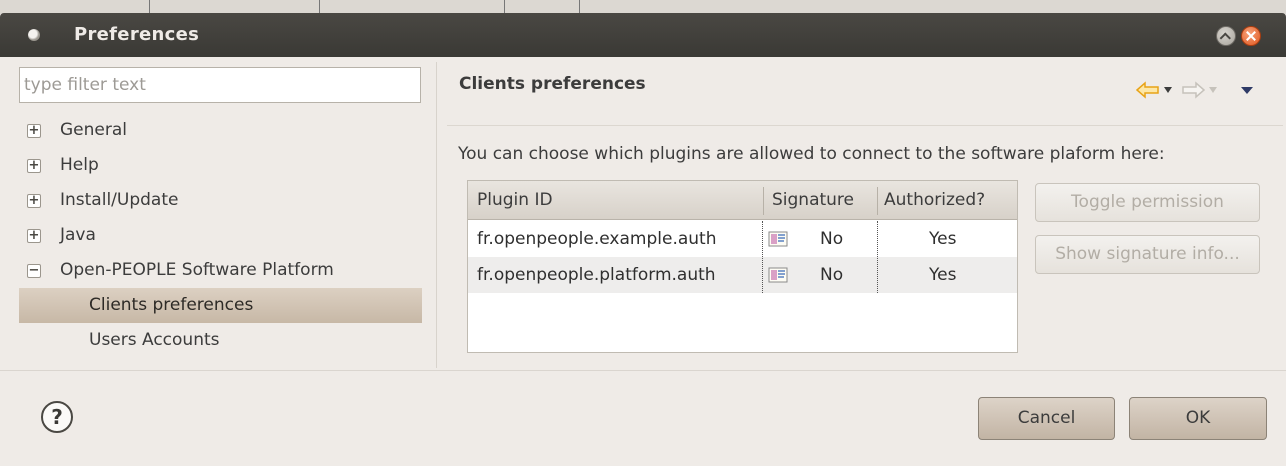  What do you see at coordinates (1198, 418) in the screenshot?
I see `ok-button: OK` at bounding box center [1198, 418].